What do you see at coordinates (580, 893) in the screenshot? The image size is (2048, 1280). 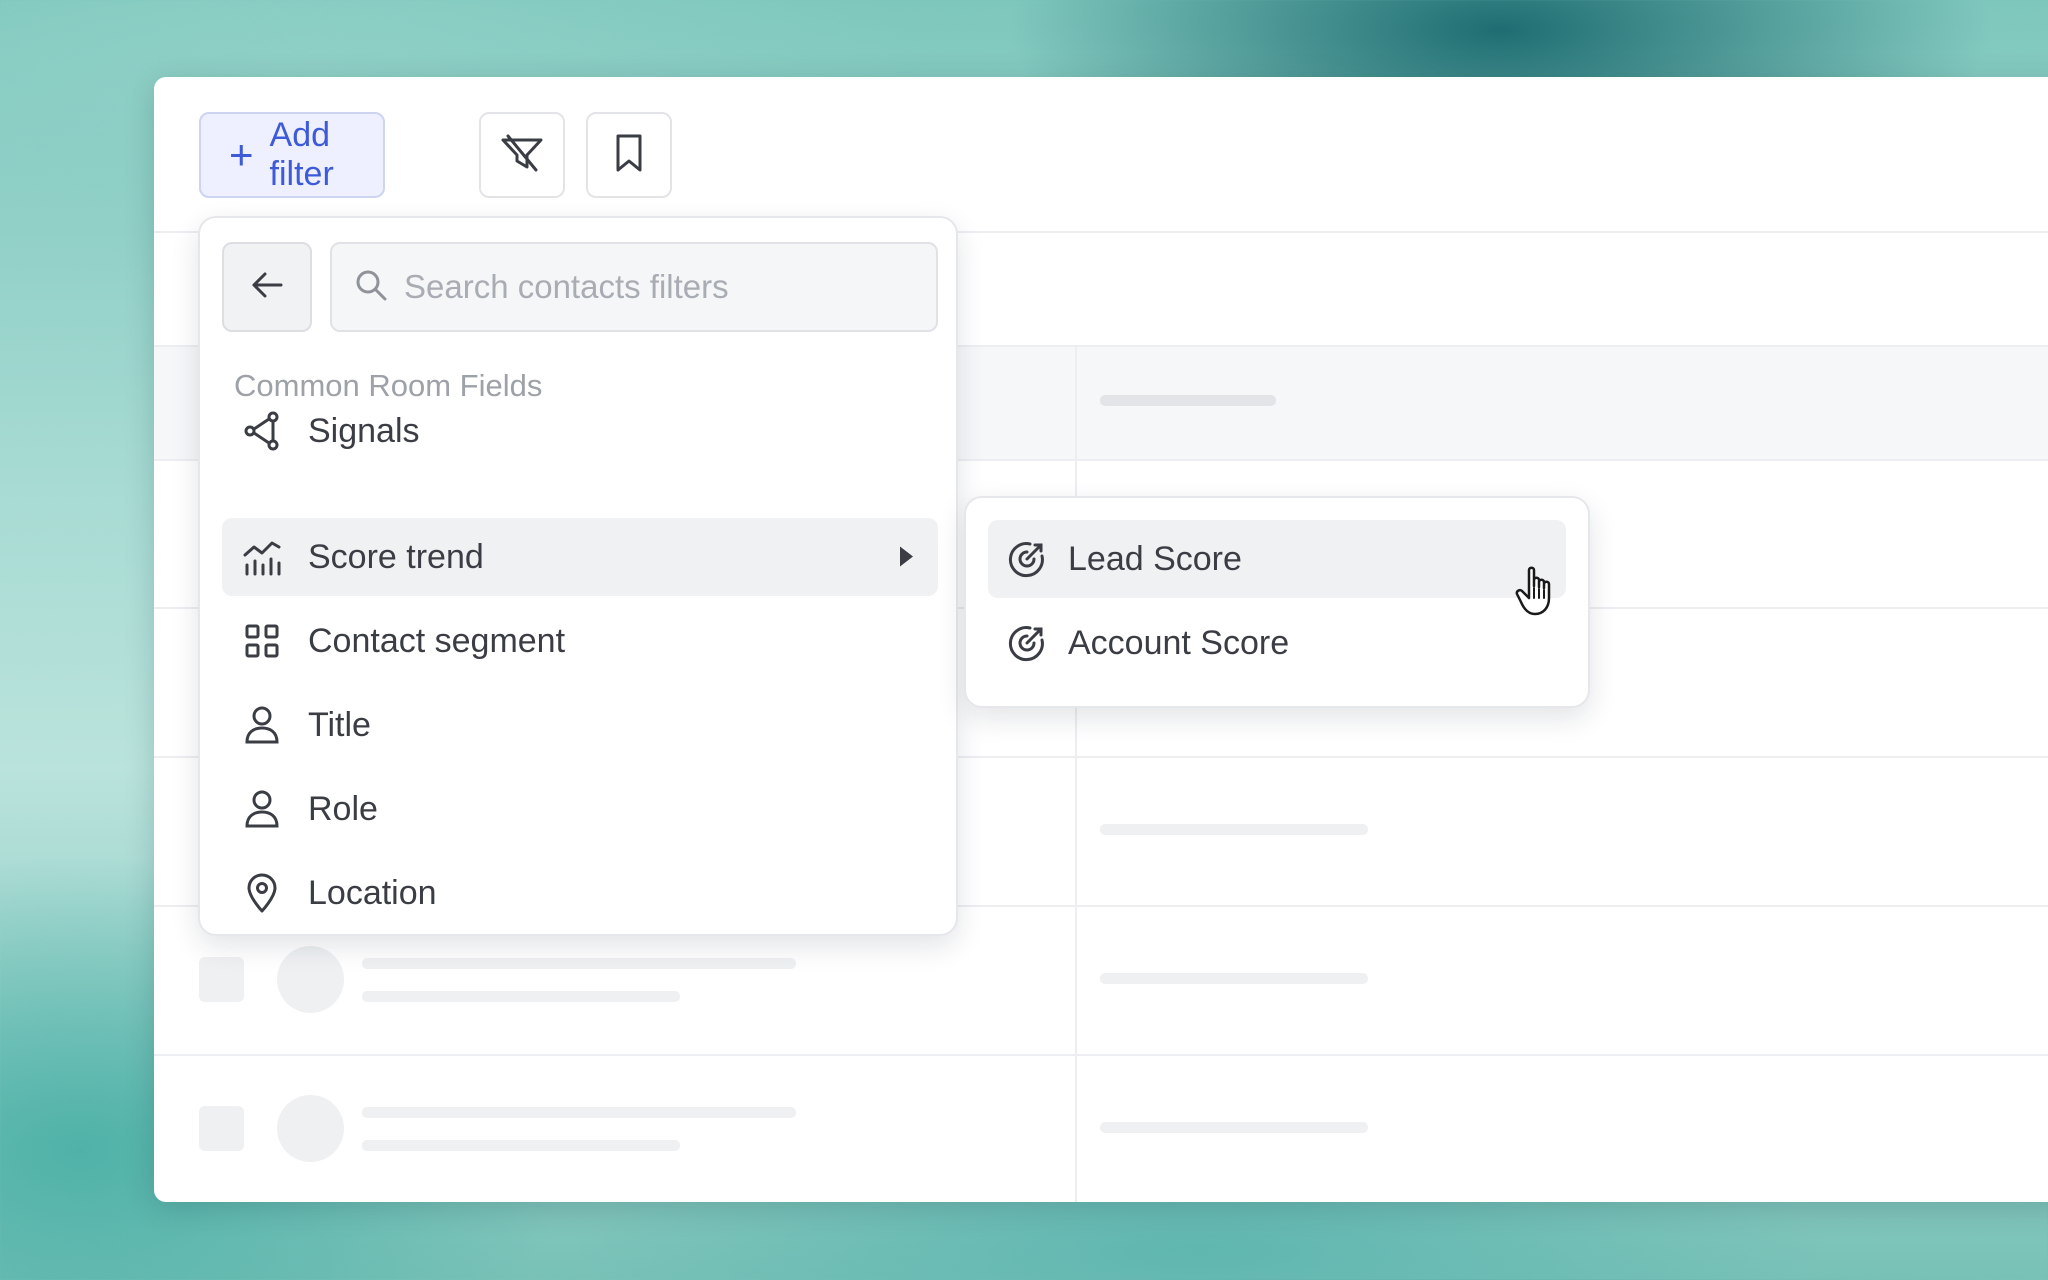 I see `menu-item-location: Location` at bounding box center [580, 893].